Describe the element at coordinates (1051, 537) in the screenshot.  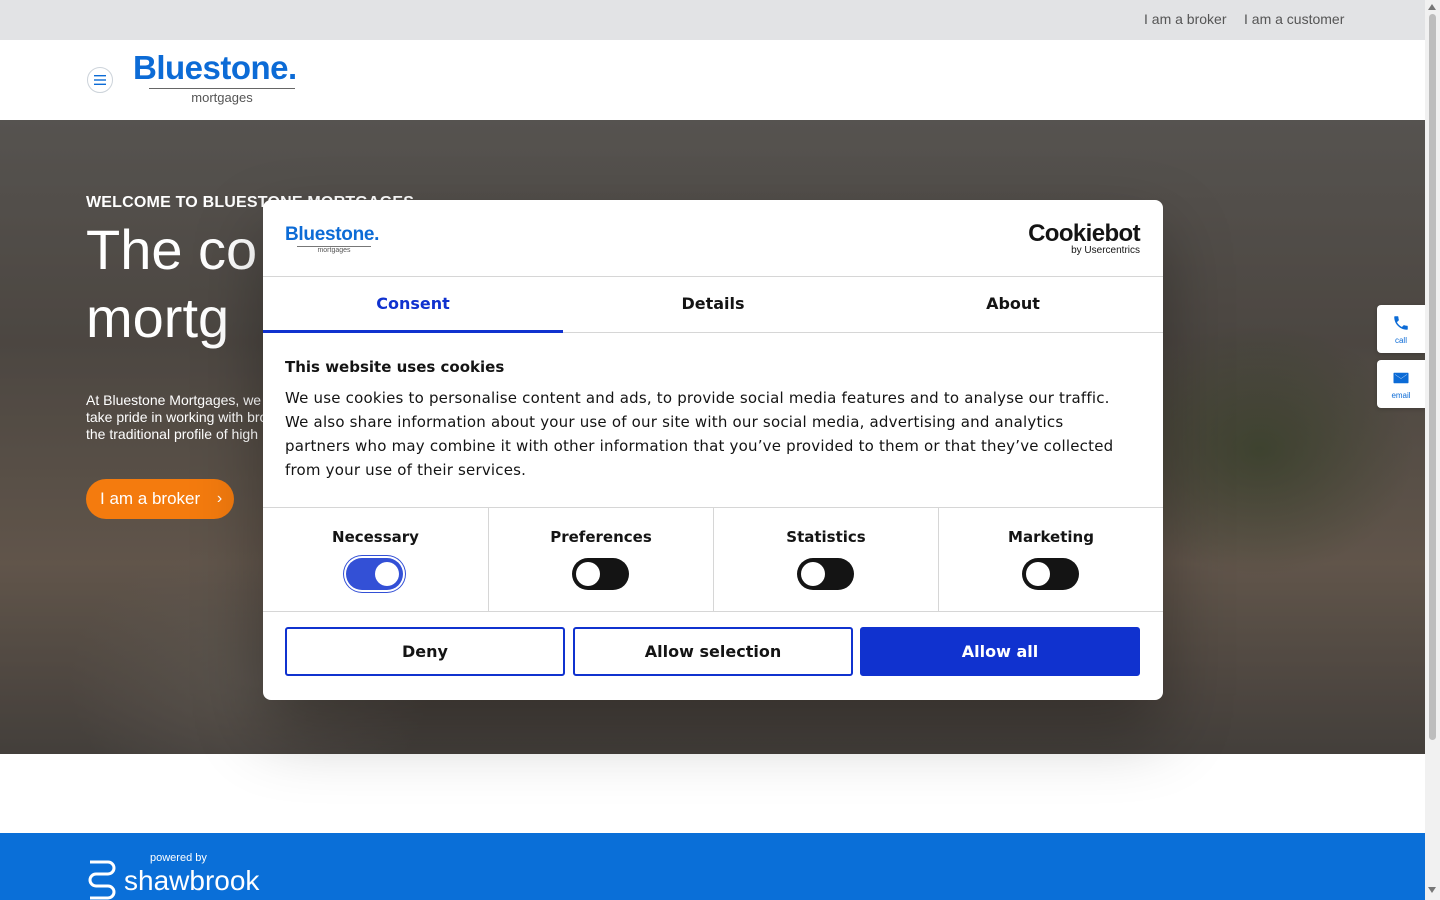
I see `category-label: Marketing` at that location.